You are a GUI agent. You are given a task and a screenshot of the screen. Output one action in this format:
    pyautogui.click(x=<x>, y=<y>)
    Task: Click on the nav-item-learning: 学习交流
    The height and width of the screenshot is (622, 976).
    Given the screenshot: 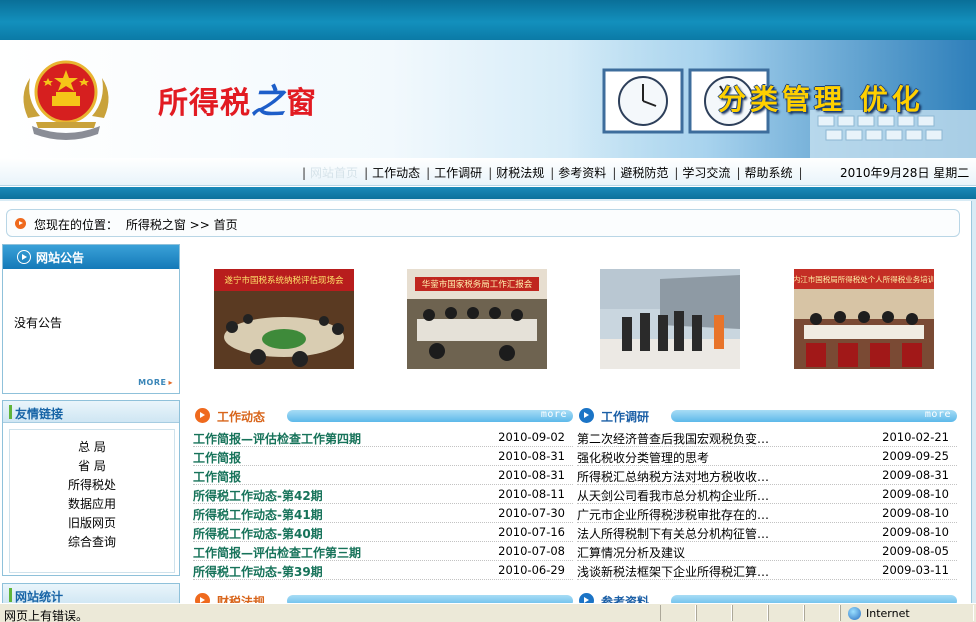 What is the action you would take?
    pyautogui.click(x=706, y=172)
    